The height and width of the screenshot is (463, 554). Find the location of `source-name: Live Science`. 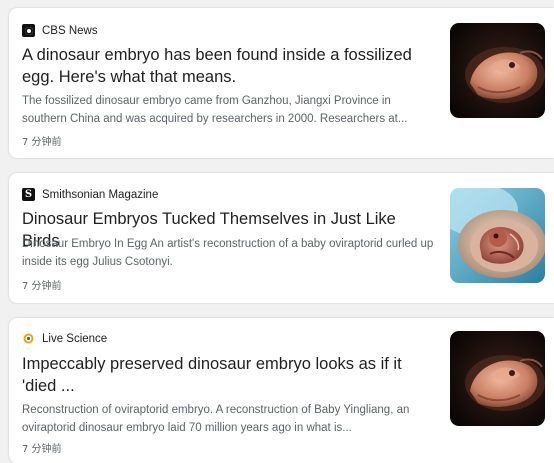

source-name: Live Science is located at coordinates (75, 338).